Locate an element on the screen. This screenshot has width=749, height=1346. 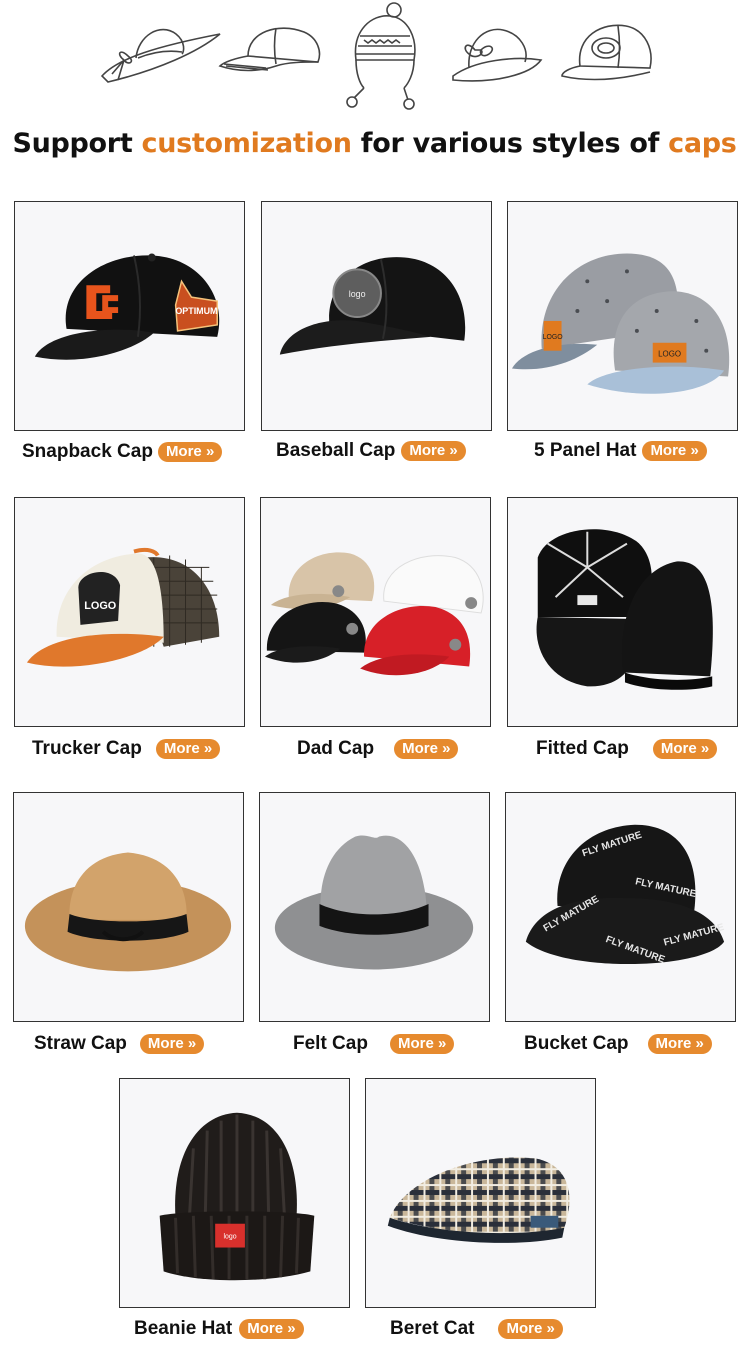
product-card-5-panel-hat: LOGO LOGO is located at coordinates (622, 316).